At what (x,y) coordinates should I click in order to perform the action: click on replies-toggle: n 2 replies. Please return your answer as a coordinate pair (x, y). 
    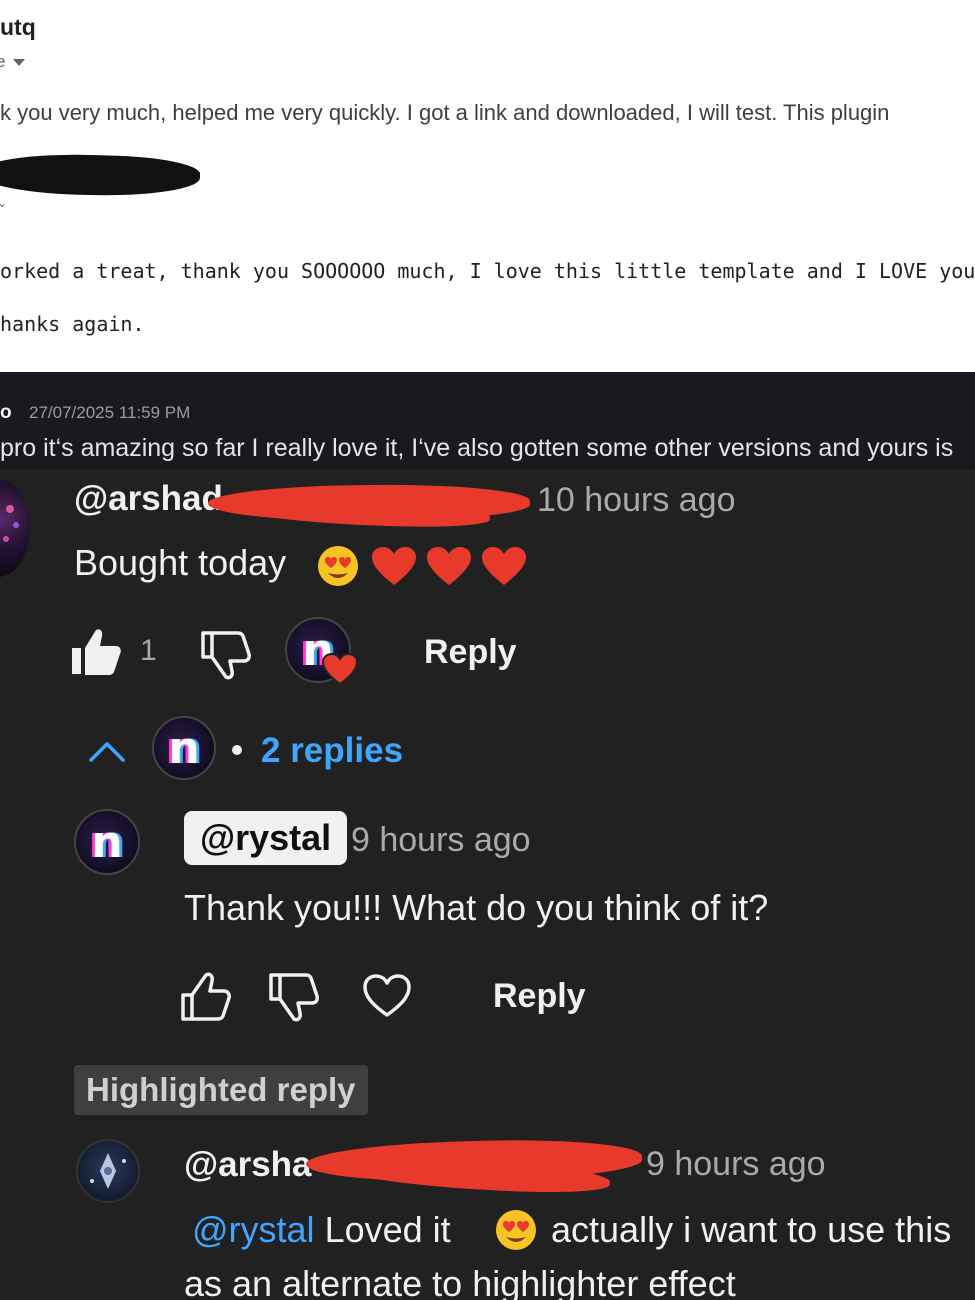
    Looking at the image, I should click on (263, 750).